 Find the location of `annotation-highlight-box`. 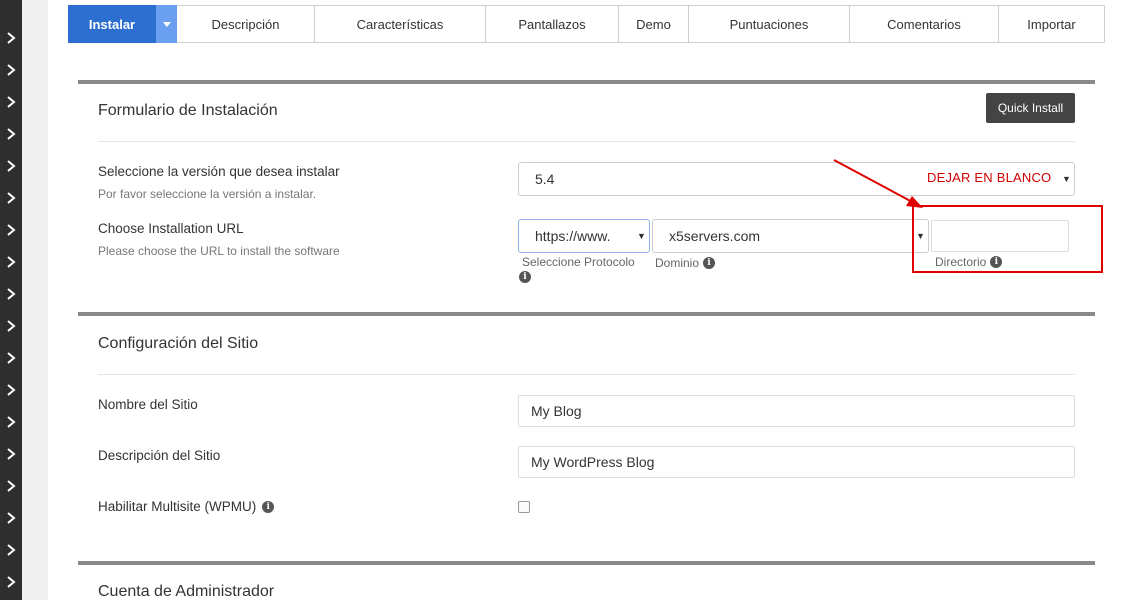

annotation-highlight-box is located at coordinates (1007, 239).